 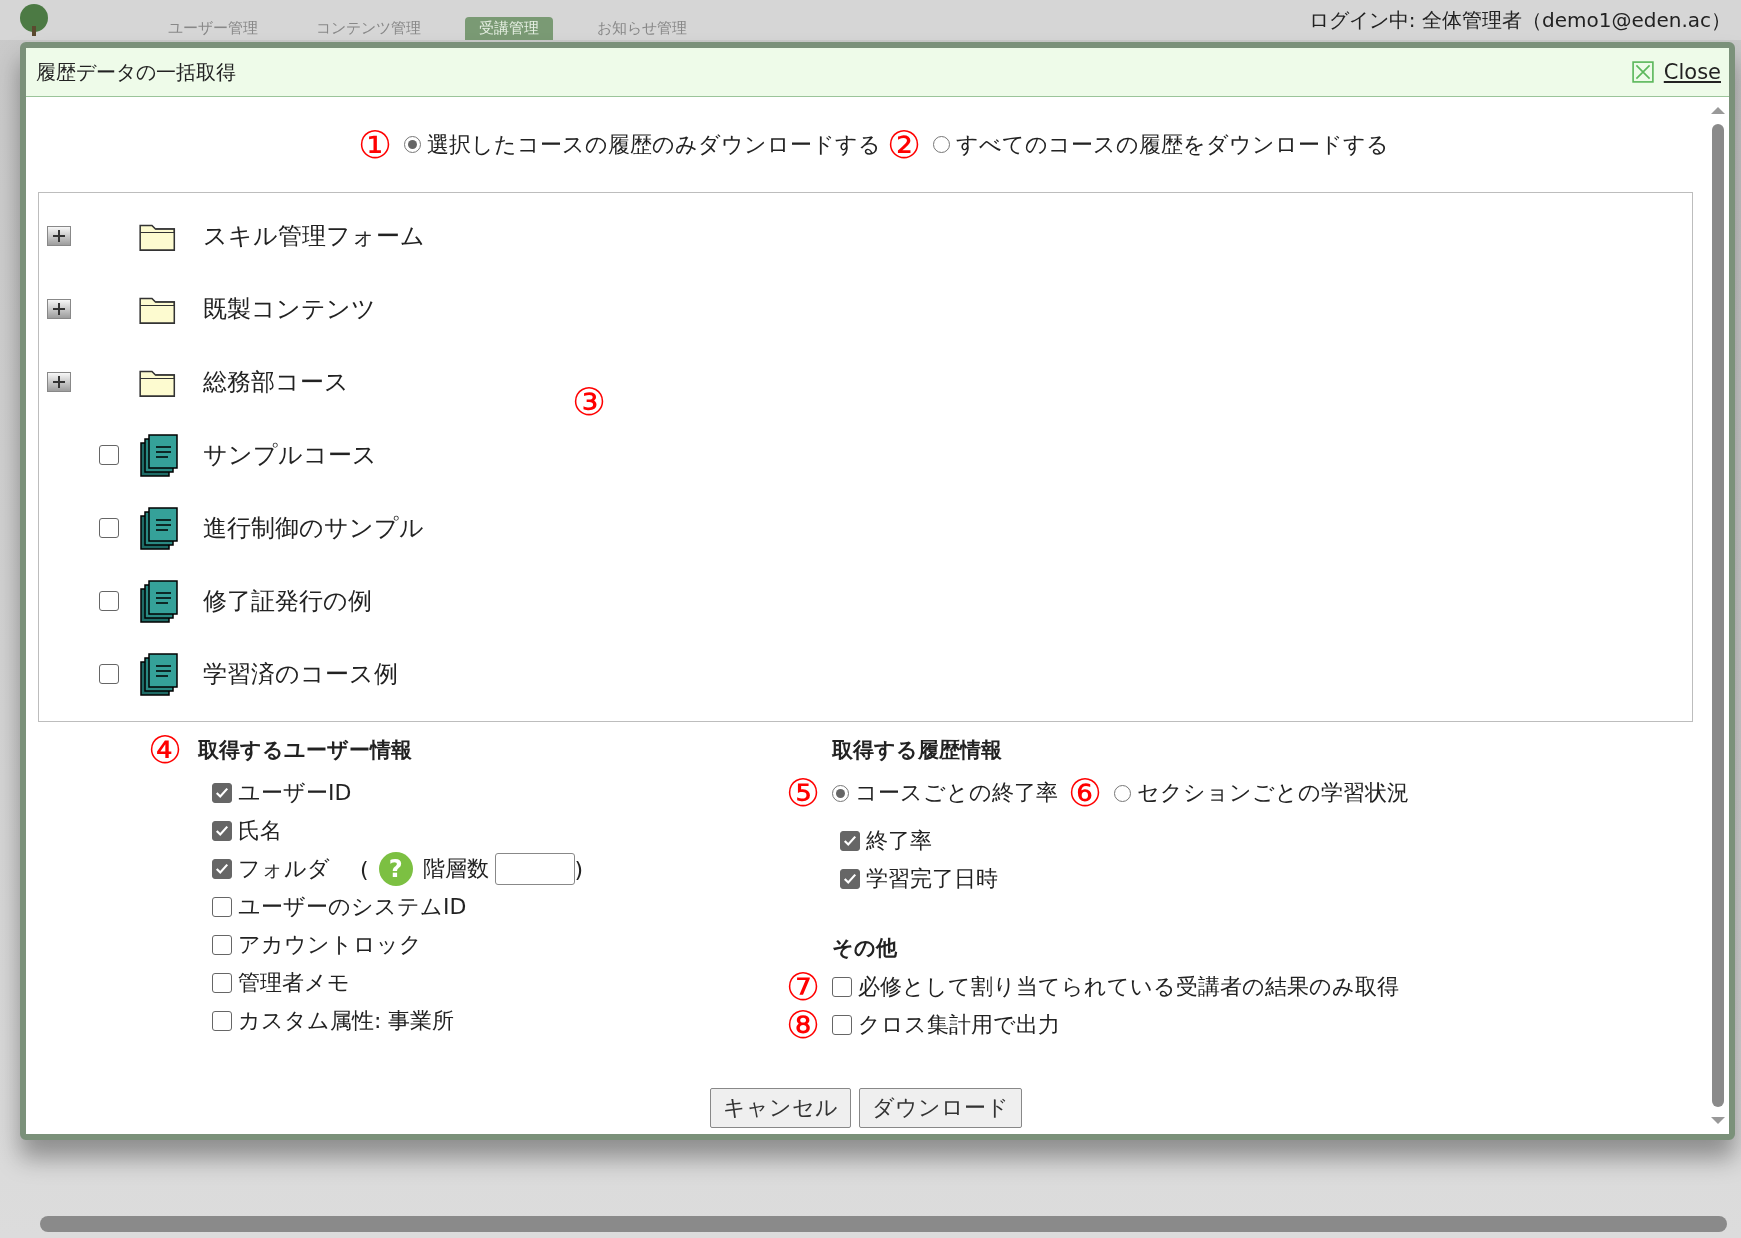 What do you see at coordinates (276, 381) in the screenshot?
I see `tree-item-label: 総務部コース` at bounding box center [276, 381].